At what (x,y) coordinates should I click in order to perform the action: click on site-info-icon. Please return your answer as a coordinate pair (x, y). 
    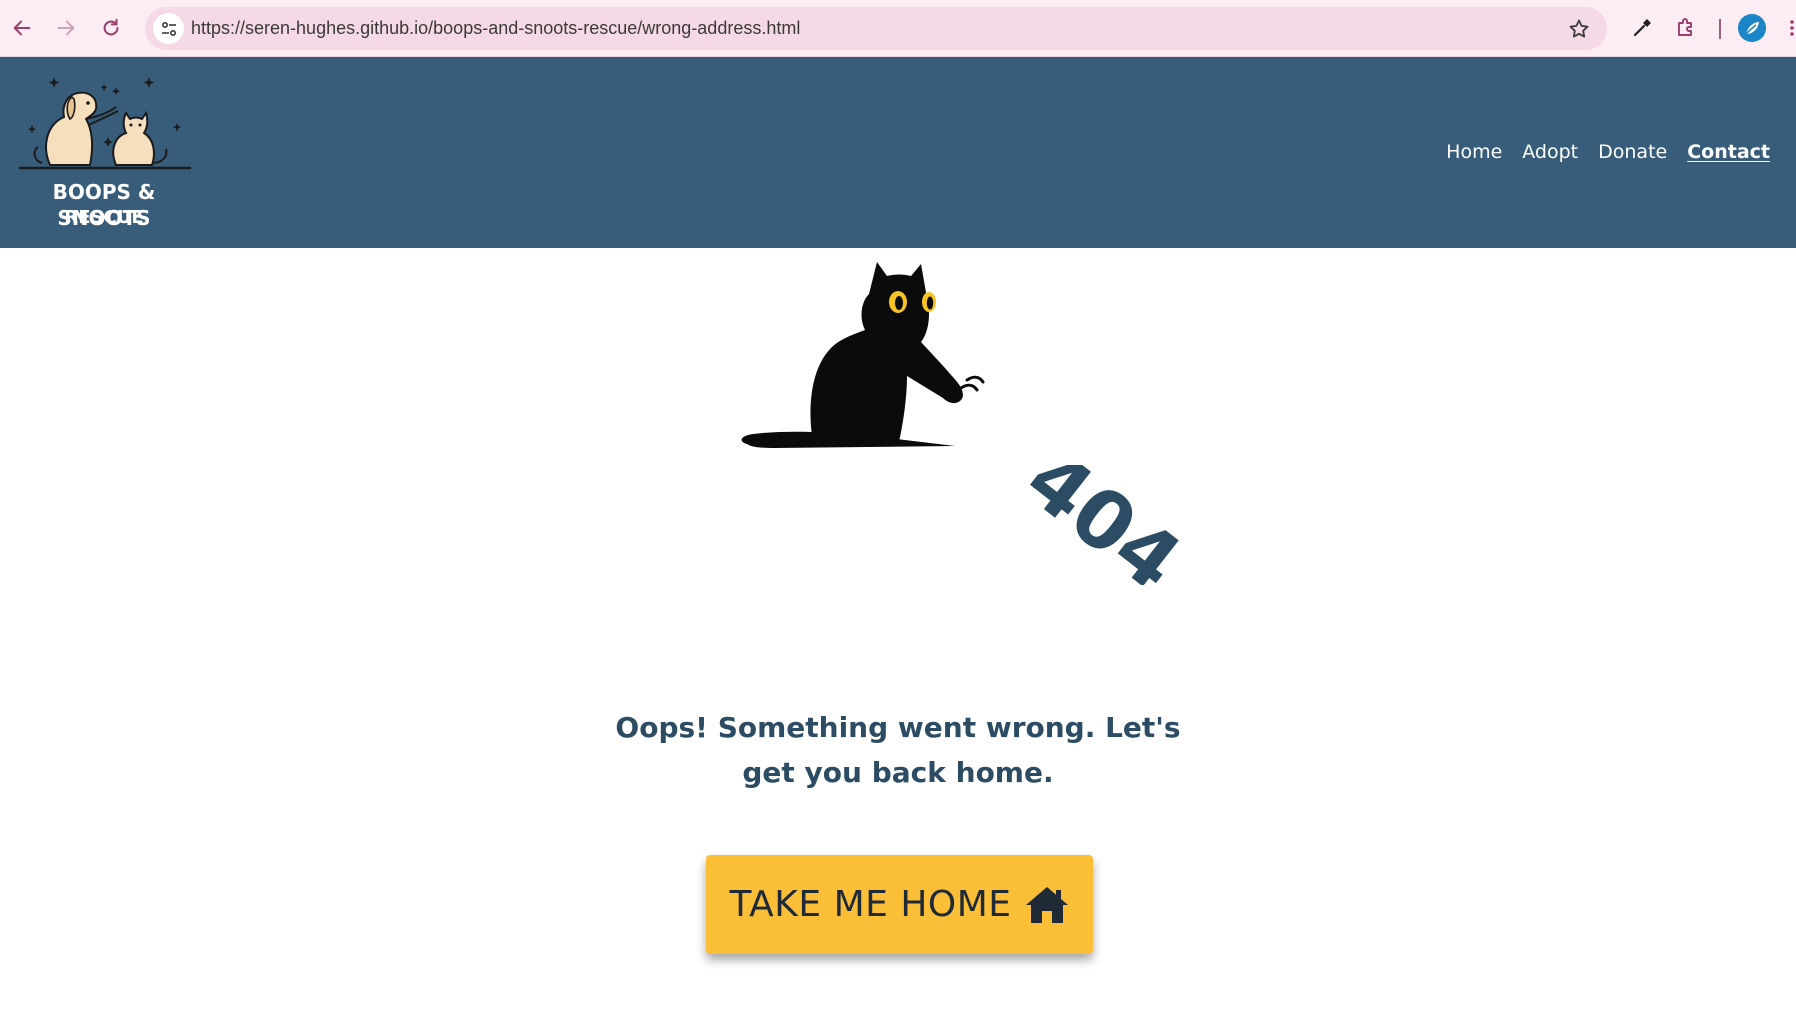
    Looking at the image, I should click on (168, 28).